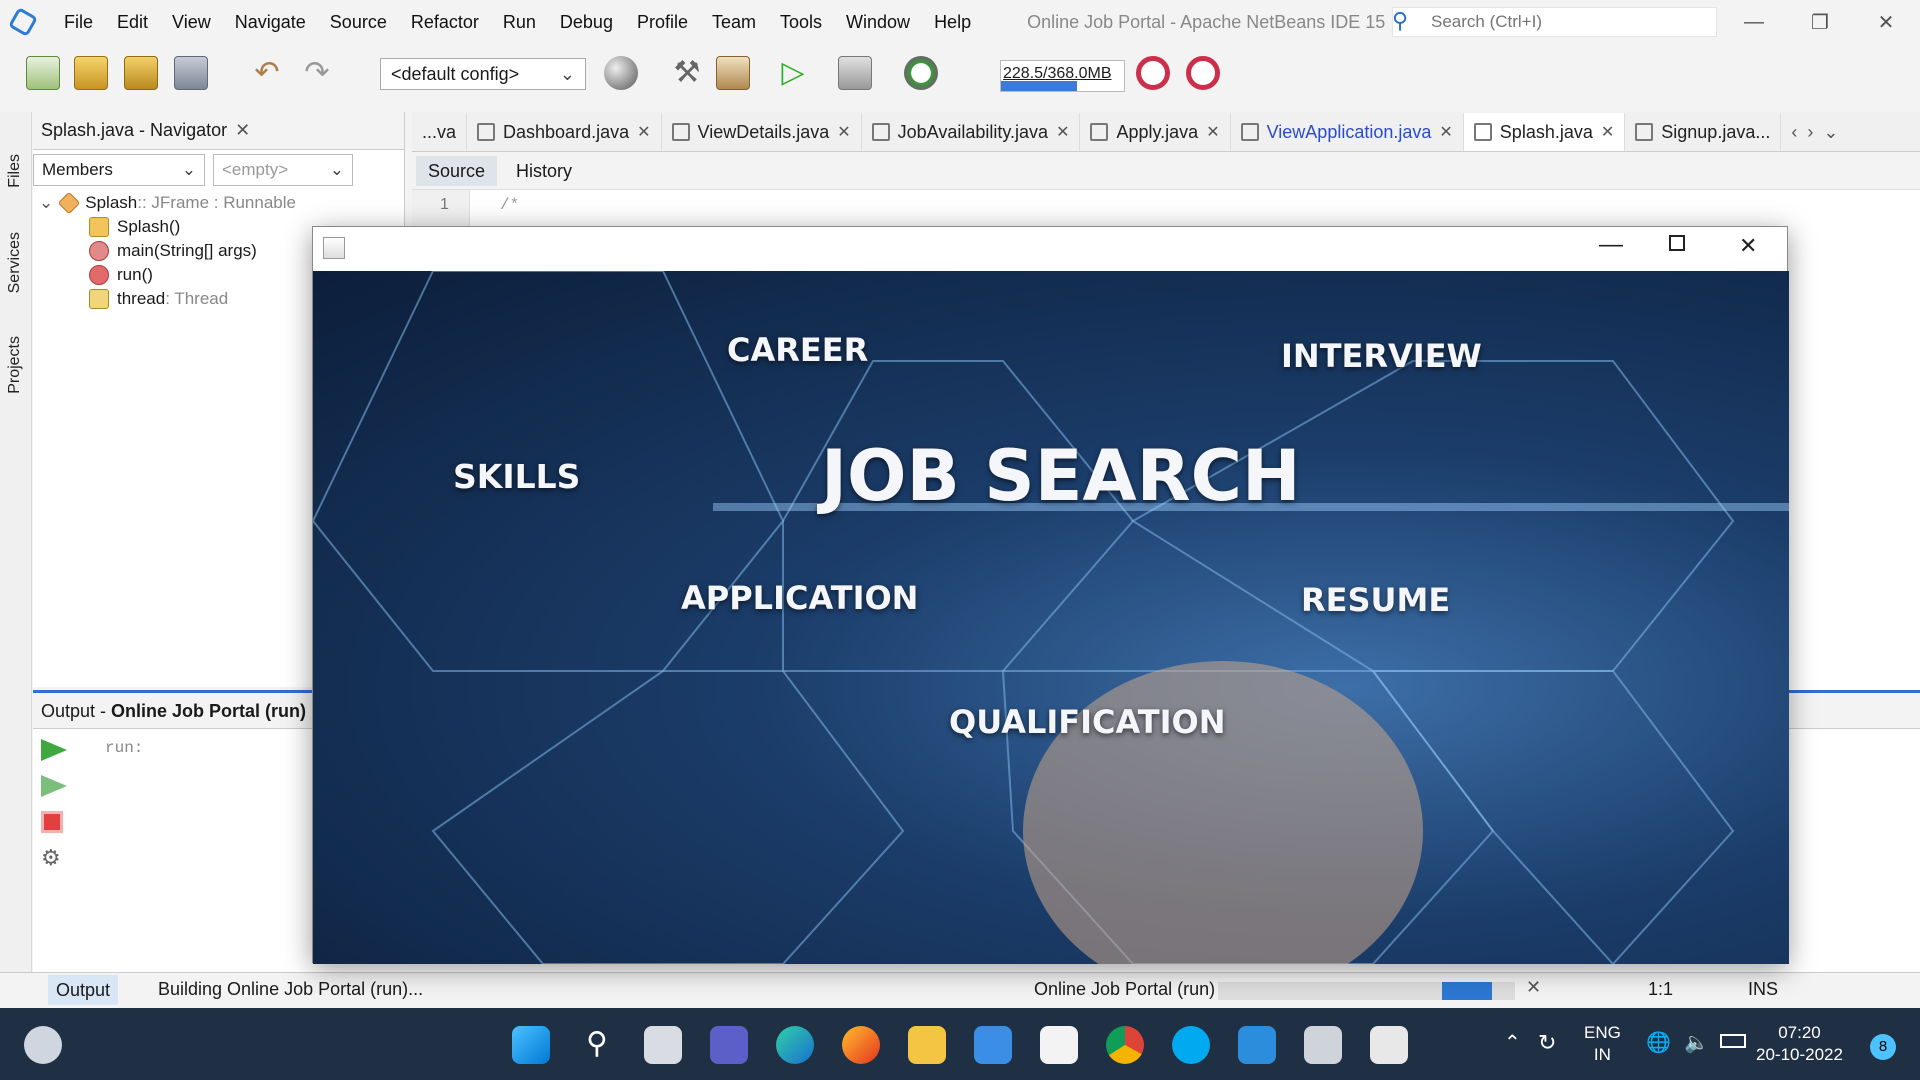 This screenshot has width=1920, height=1080. Describe the element at coordinates (519, 22) in the screenshot. I see `menu-run: Run` at that location.